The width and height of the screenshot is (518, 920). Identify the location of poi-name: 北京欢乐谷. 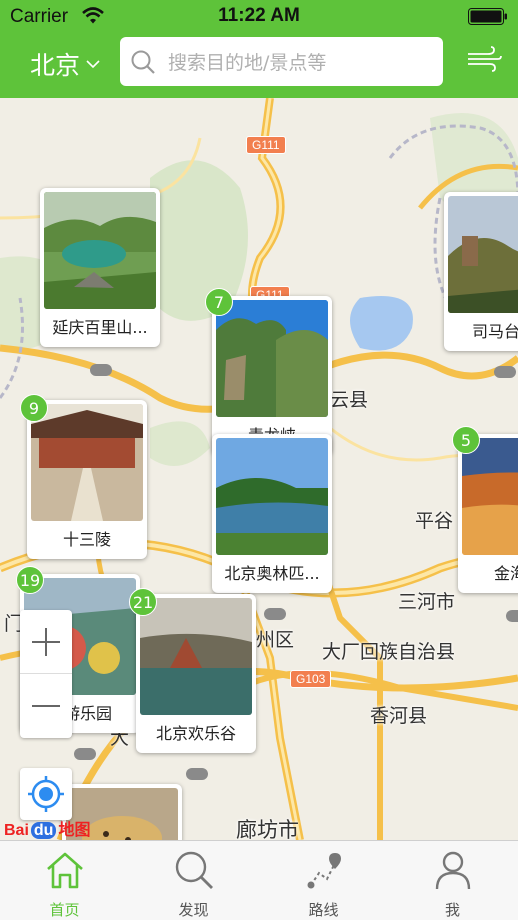
(195, 733).